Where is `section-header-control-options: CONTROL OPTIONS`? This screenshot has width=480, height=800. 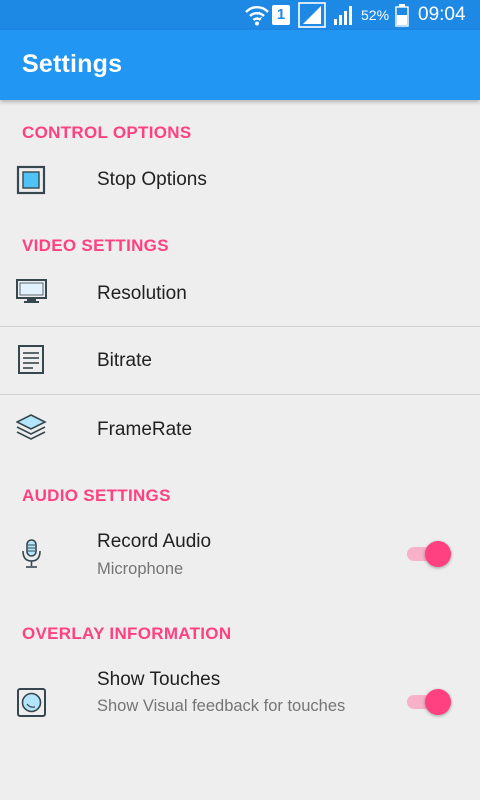 section-header-control-options: CONTROL OPTIONS is located at coordinates (107, 132).